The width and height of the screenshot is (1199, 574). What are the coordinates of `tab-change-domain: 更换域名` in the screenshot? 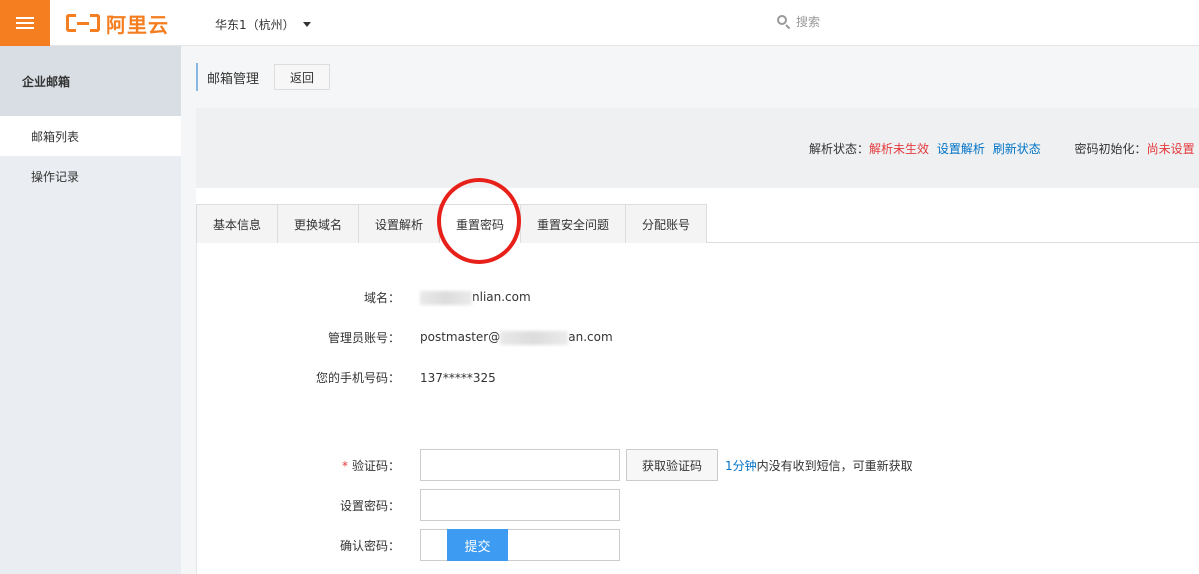 It's located at (318, 223).